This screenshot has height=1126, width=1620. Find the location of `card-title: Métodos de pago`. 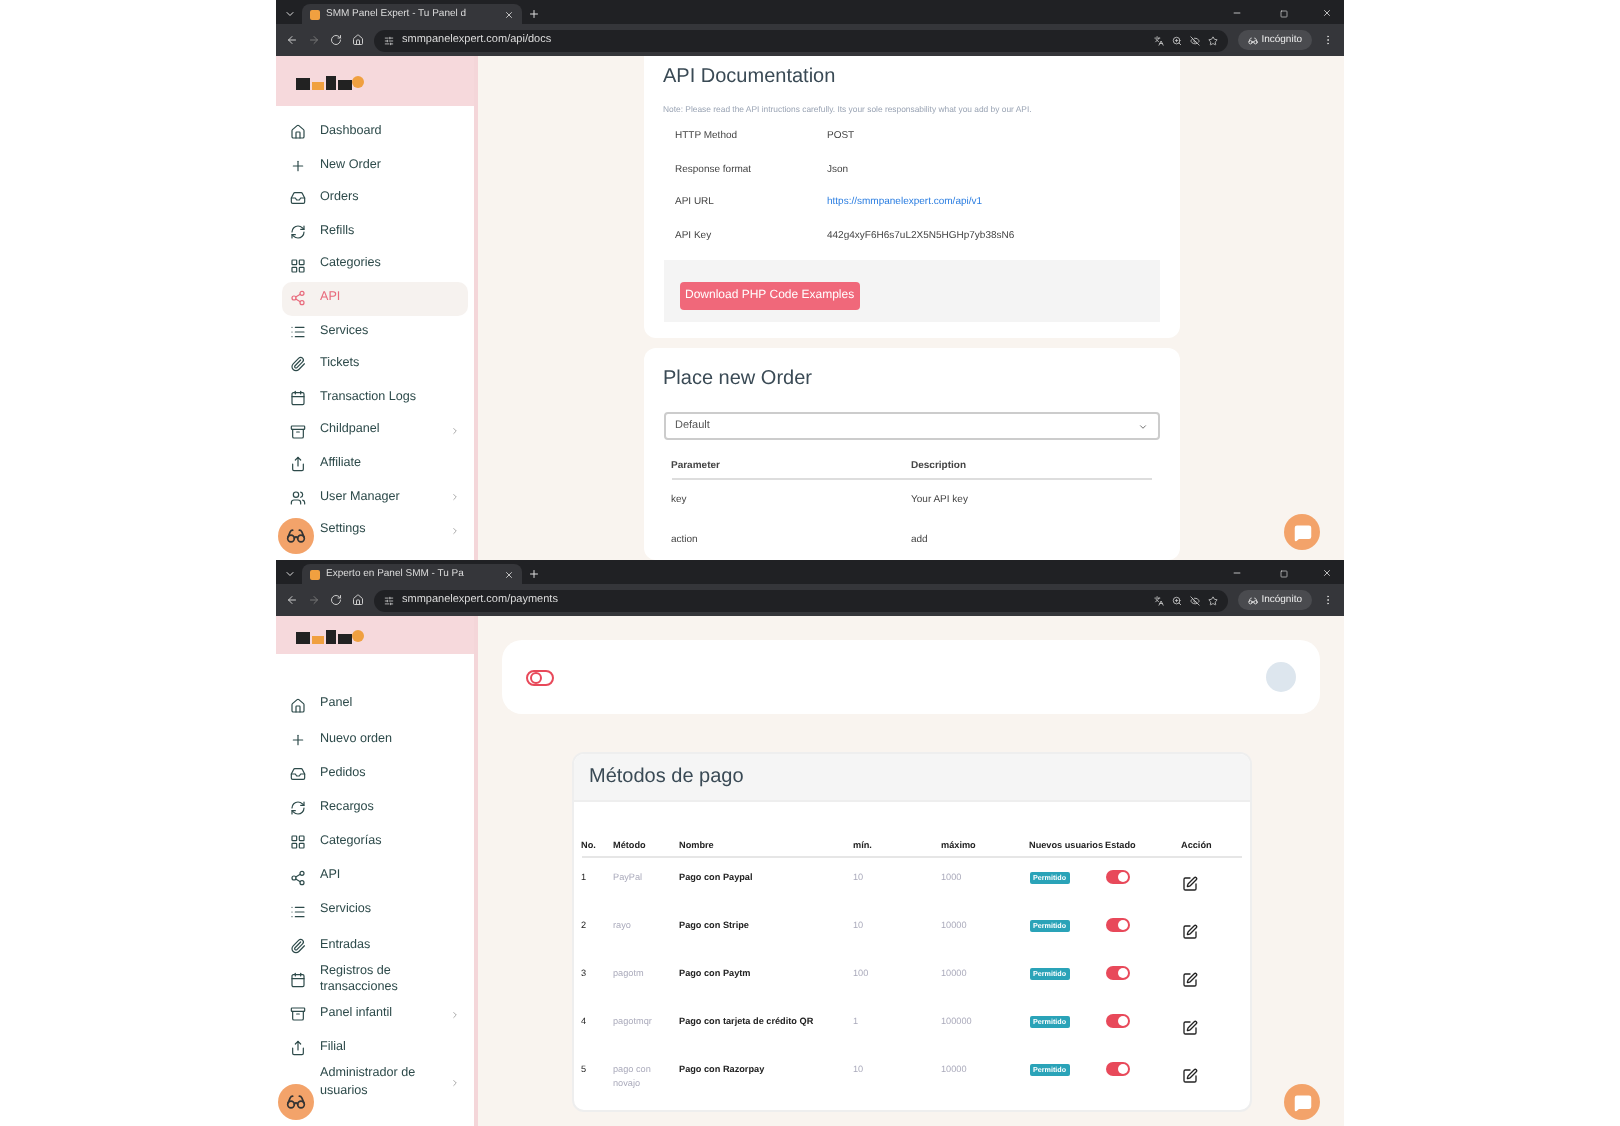

card-title: Métodos de pago is located at coordinates (911, 778).